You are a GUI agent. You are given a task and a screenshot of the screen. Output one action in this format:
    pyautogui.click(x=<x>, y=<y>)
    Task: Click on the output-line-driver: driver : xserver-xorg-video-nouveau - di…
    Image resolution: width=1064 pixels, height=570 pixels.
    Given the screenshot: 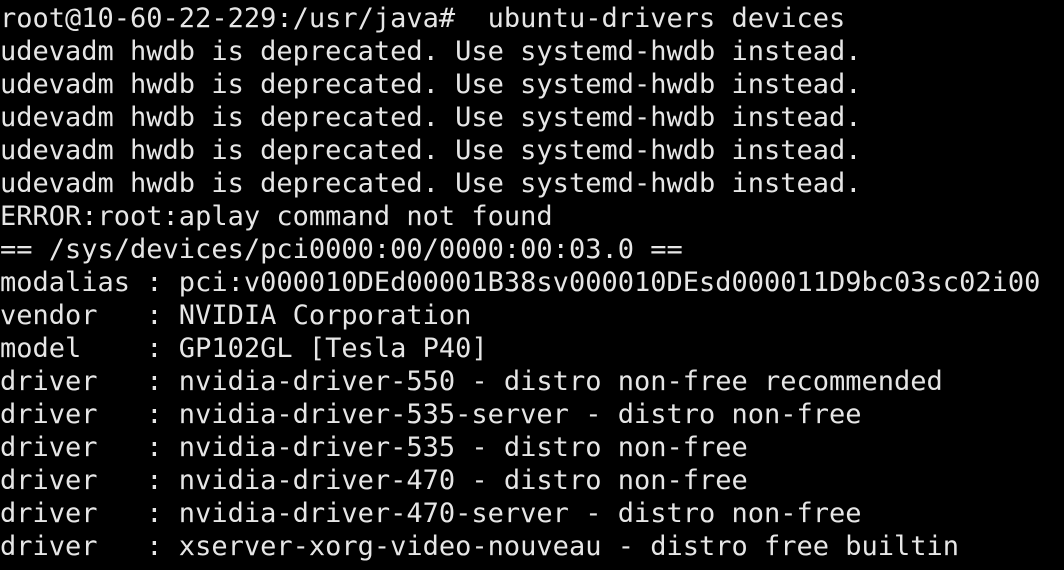 What is the action you would take?
    pyautogui.click(x=480, y=546)
    